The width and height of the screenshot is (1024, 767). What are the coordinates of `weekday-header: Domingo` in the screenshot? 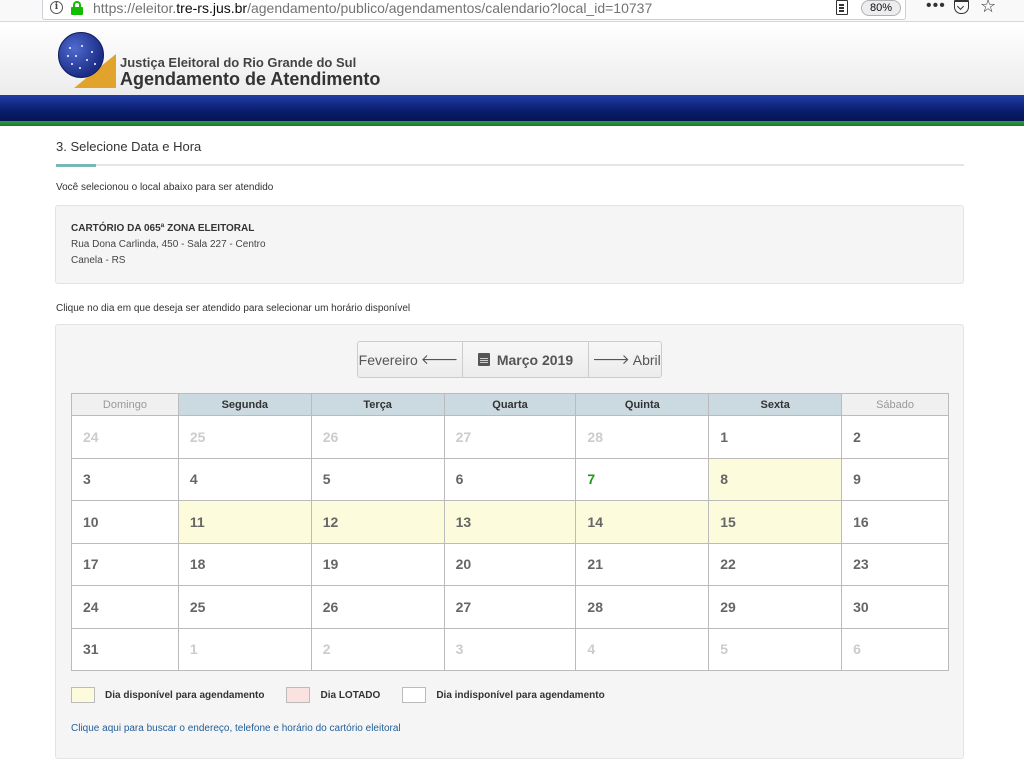 It's located at (125, 404).